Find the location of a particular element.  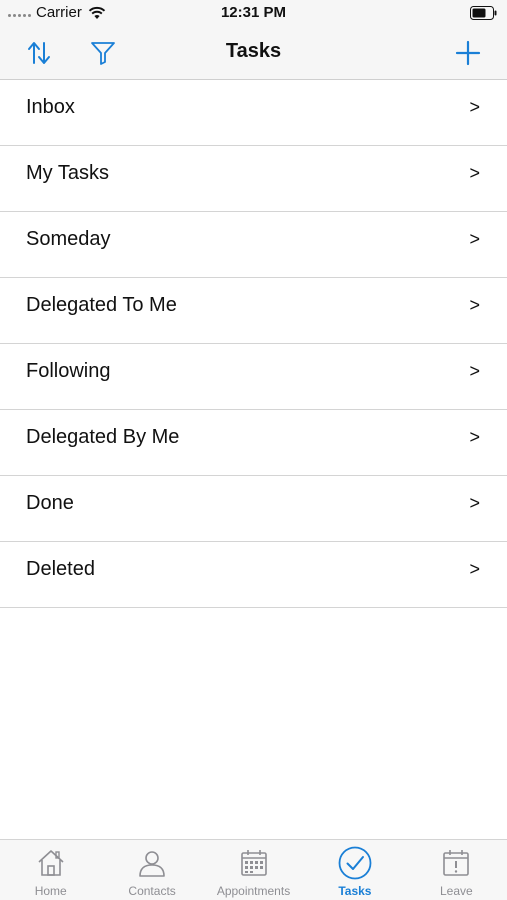

list-item-deleted: Deleted > is located at coordinates (253, 575).